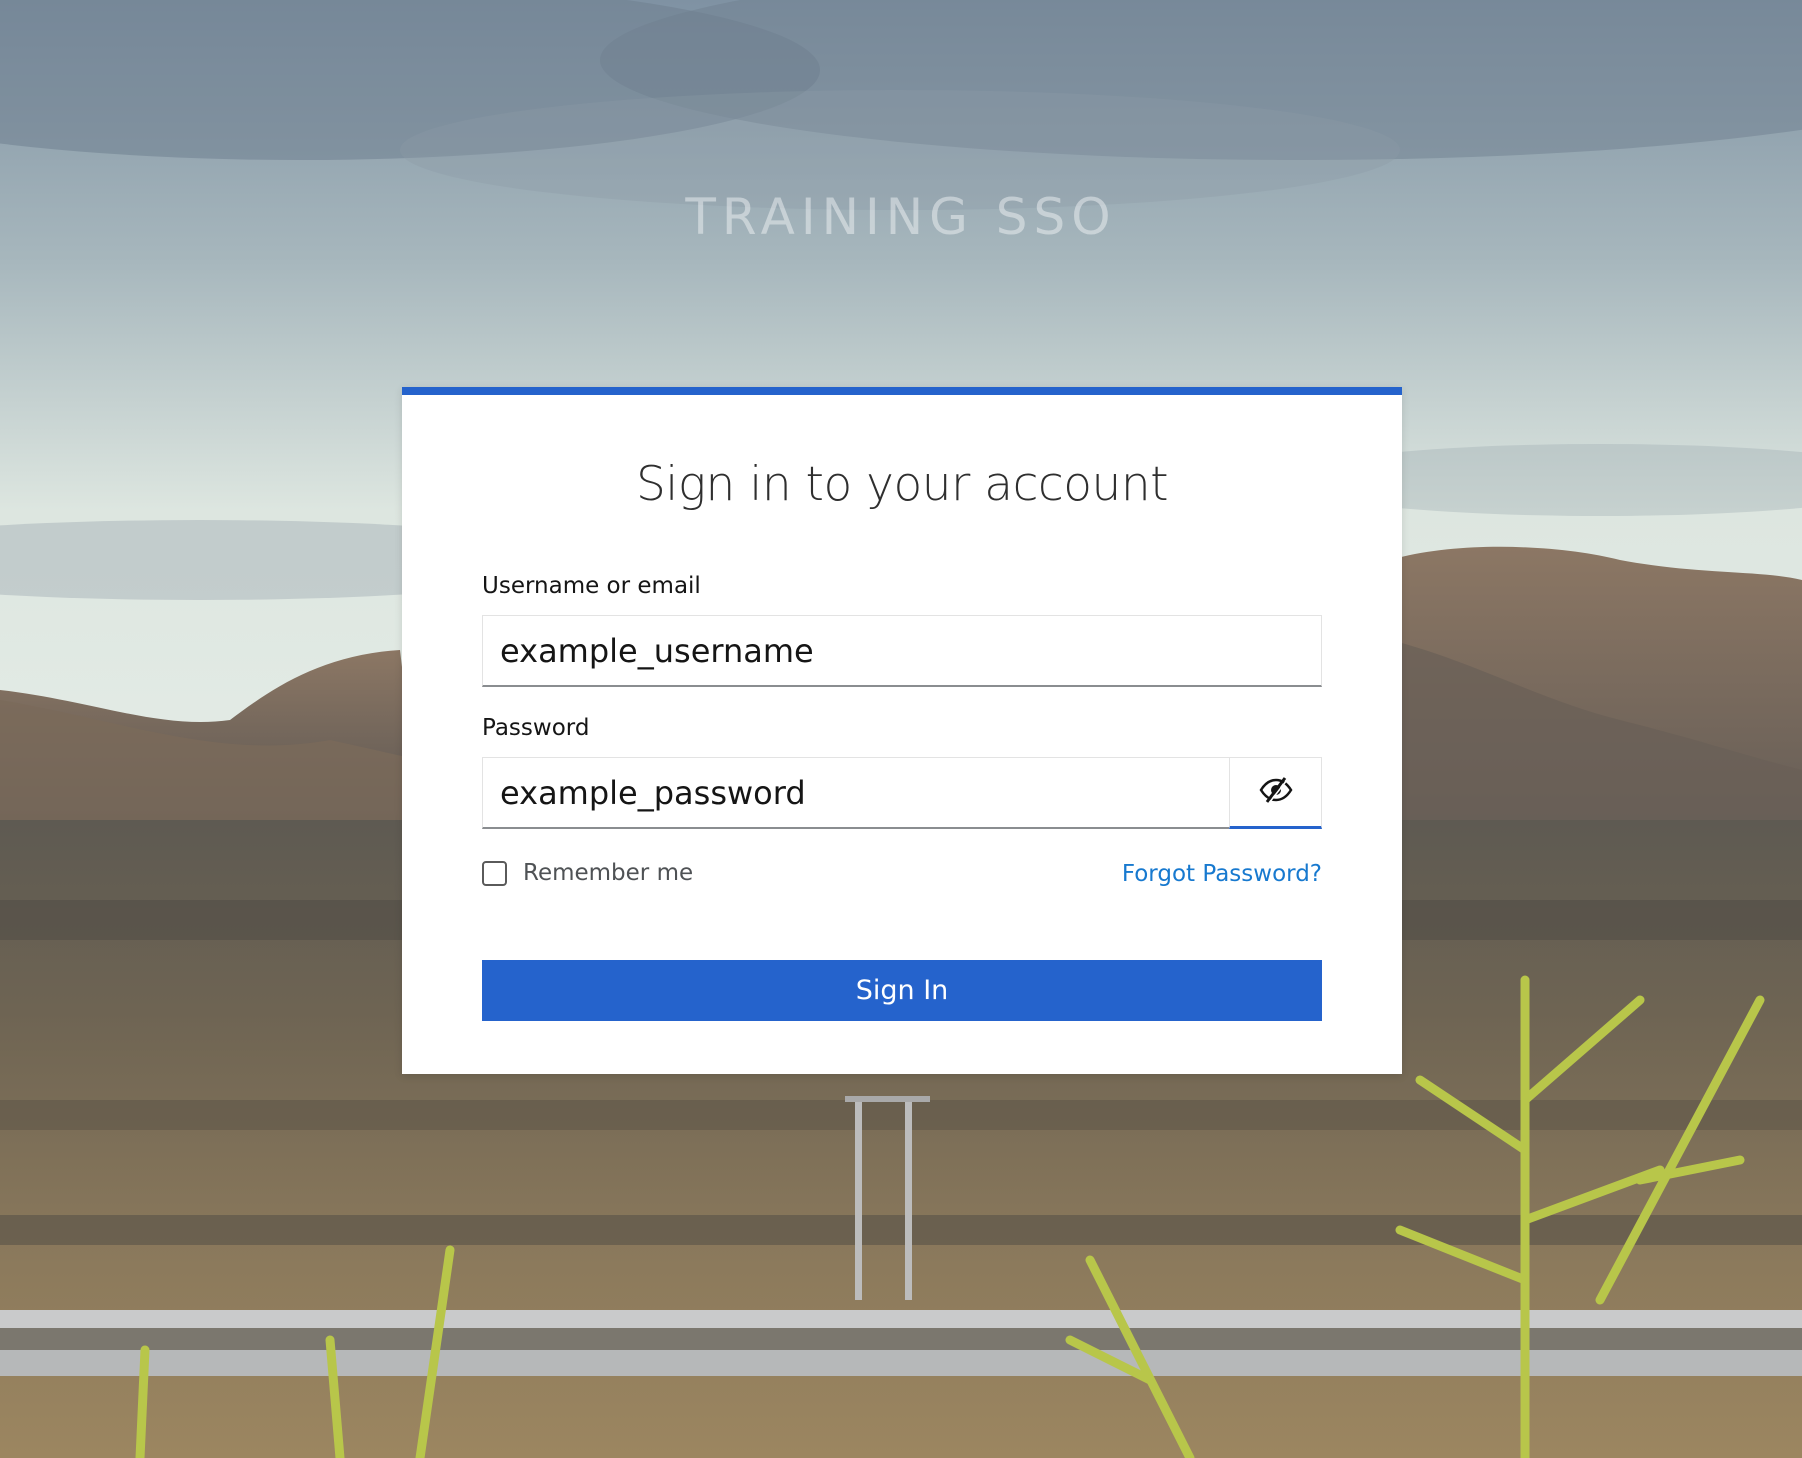  Describe the element at coordinates (1222, 874) in the screenshot. I see `forgot-password-link: Forgot Password?` at that location.